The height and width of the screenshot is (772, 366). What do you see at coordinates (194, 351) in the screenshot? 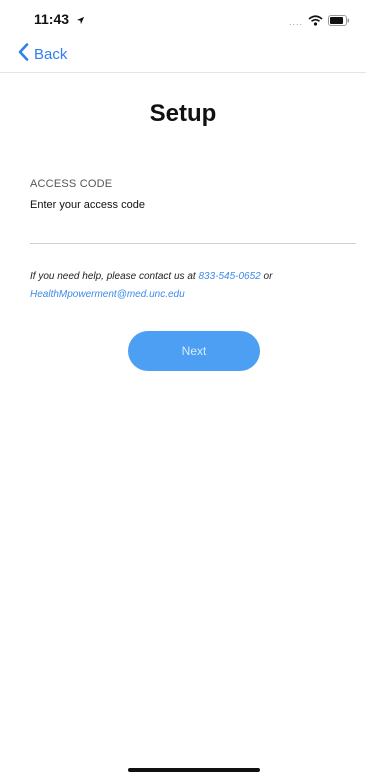
I see `next-button: Next` at bounding box center [194, 351].